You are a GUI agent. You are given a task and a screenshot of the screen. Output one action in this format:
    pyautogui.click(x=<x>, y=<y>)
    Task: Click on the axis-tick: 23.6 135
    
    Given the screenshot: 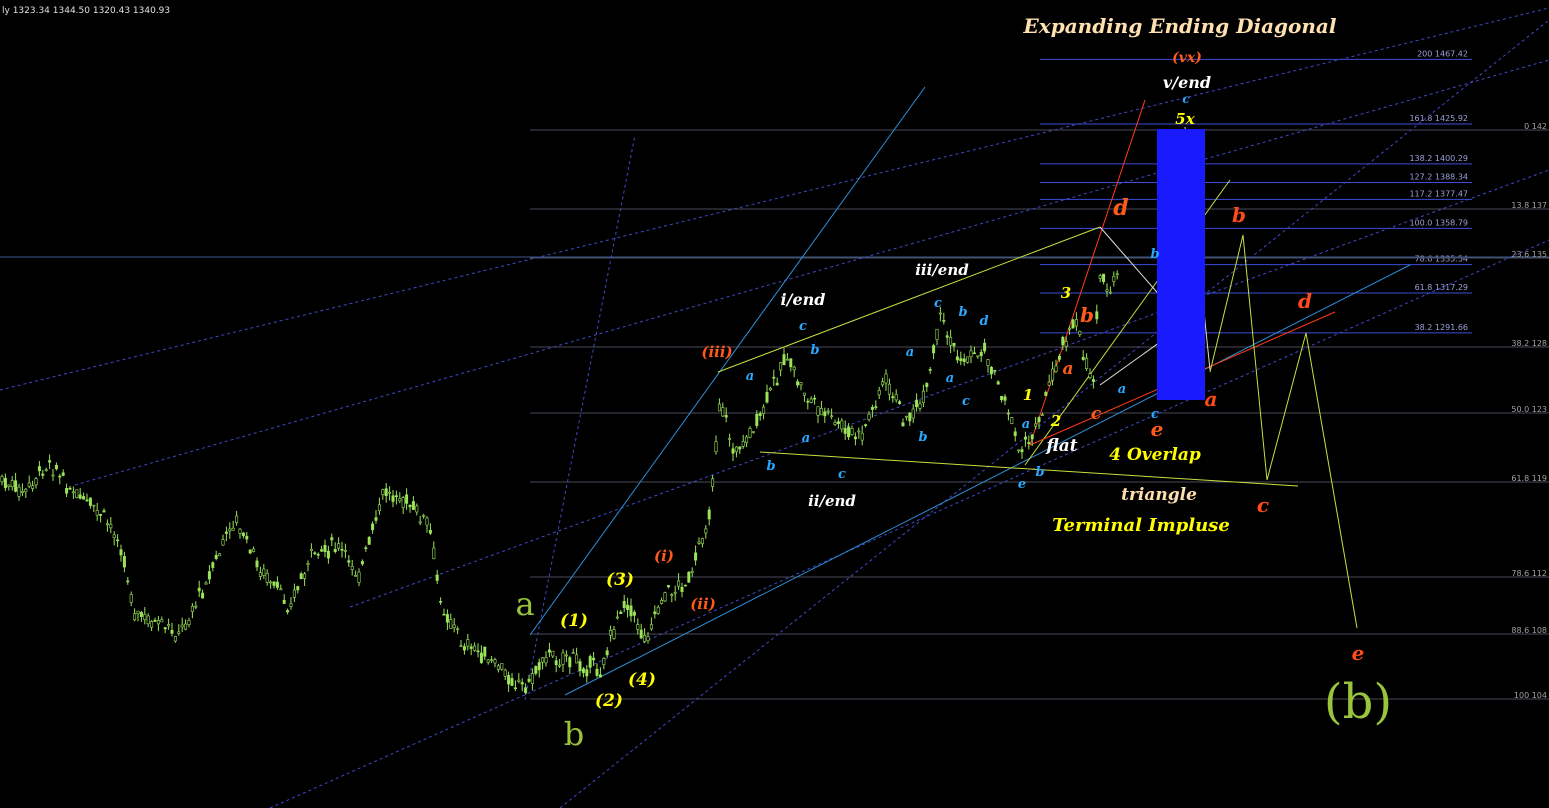 What is the action you would take?
    pyautogui.click(x=1529, y=254)
    